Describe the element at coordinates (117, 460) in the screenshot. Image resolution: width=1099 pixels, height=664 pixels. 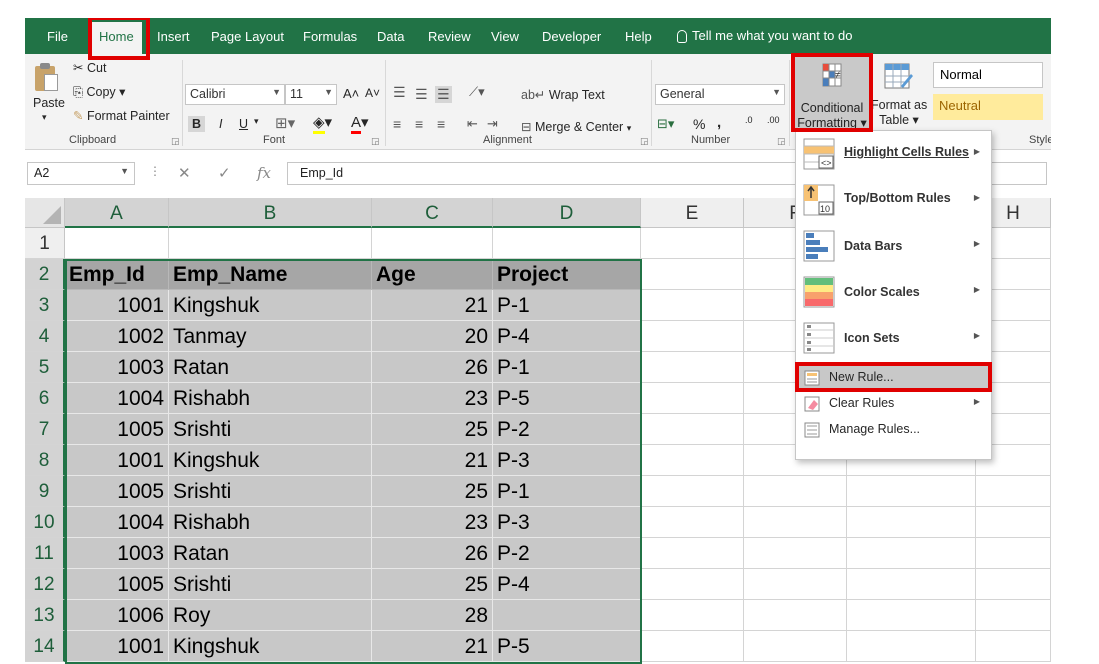
I see `cell-A8: 1001` at that location.